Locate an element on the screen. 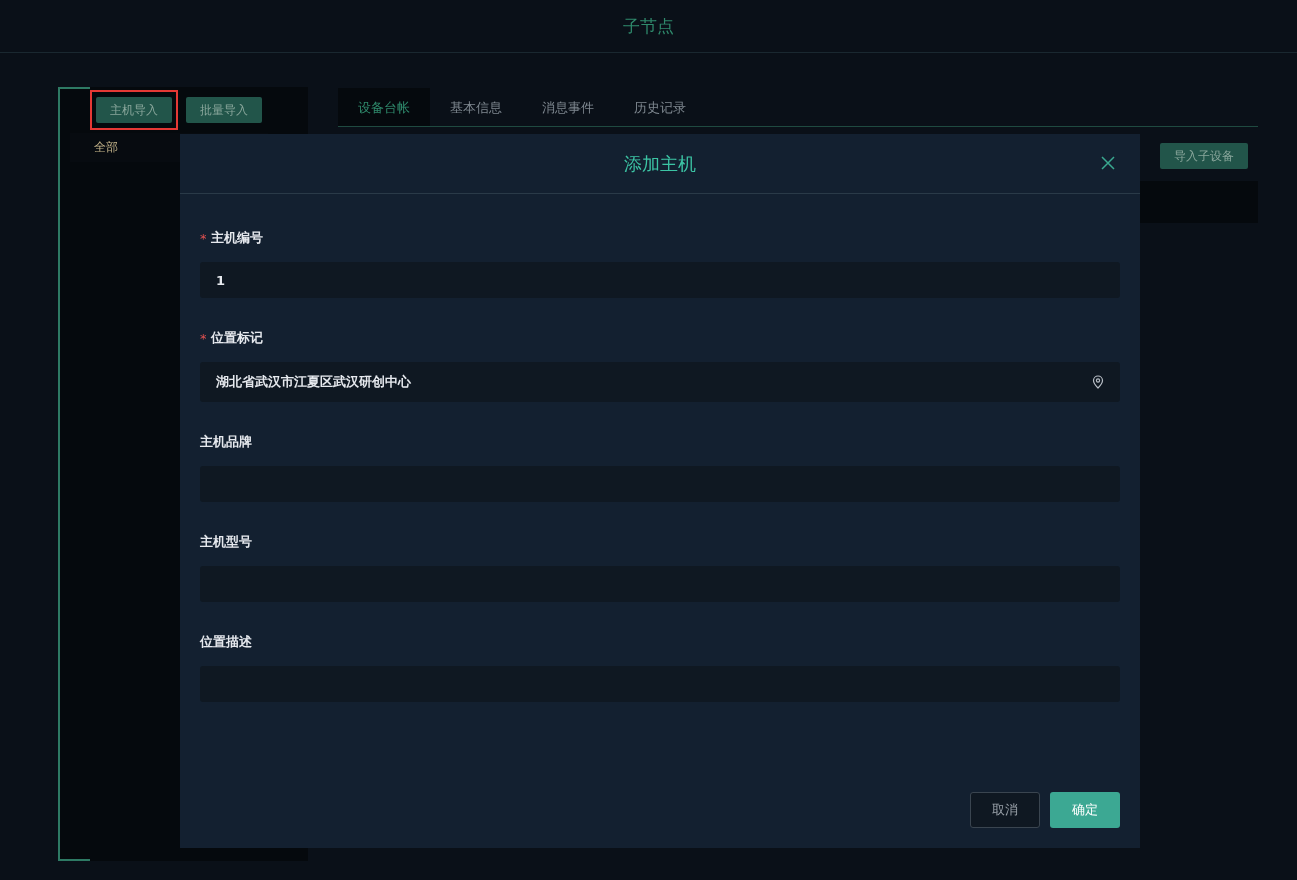 The height and width of the screenshot is (880, 1297). field-label: 位置描述 is located at coordinates (226, 642).